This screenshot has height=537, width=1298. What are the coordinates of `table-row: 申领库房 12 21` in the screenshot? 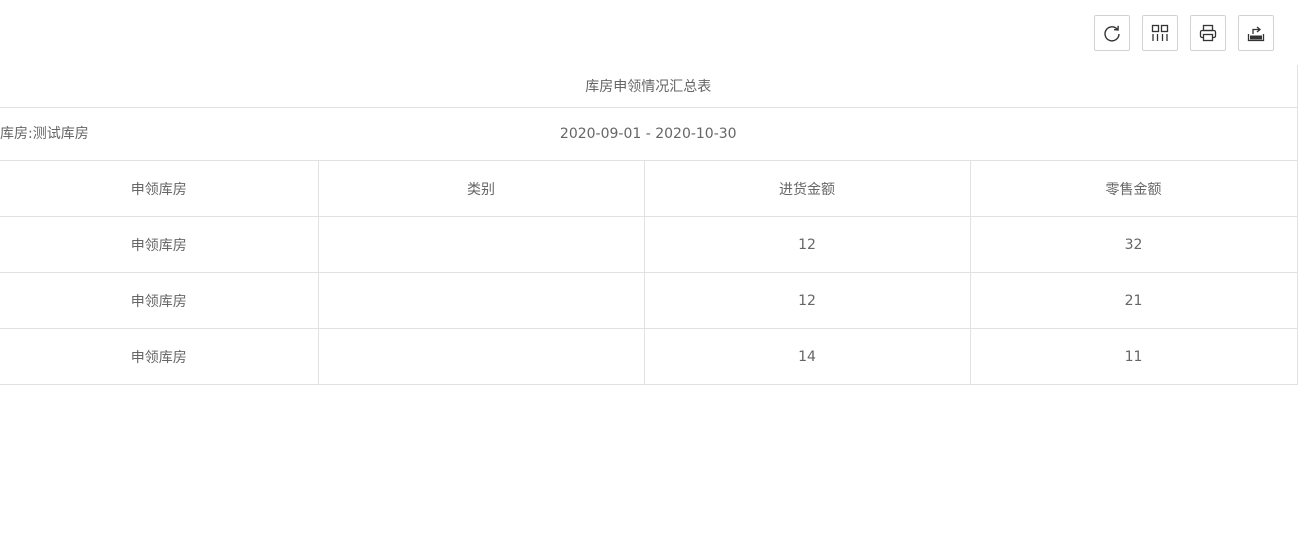 It's located at (649, 300).